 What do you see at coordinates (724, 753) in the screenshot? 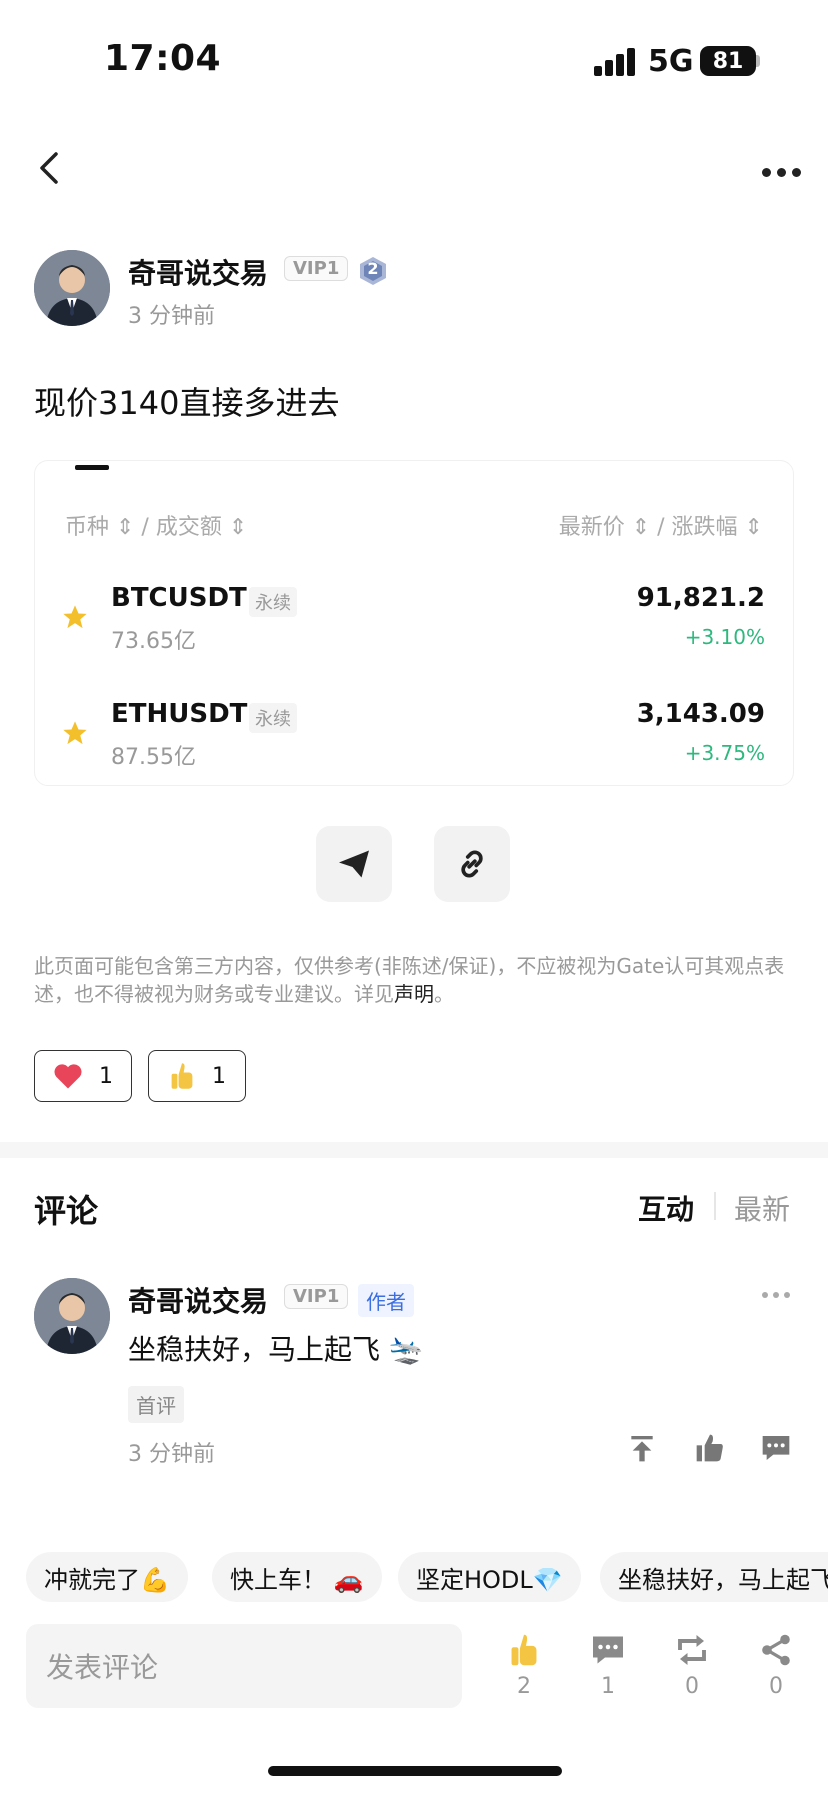
I see `coin-change: +3.75%` at bounding box center [724, 753].